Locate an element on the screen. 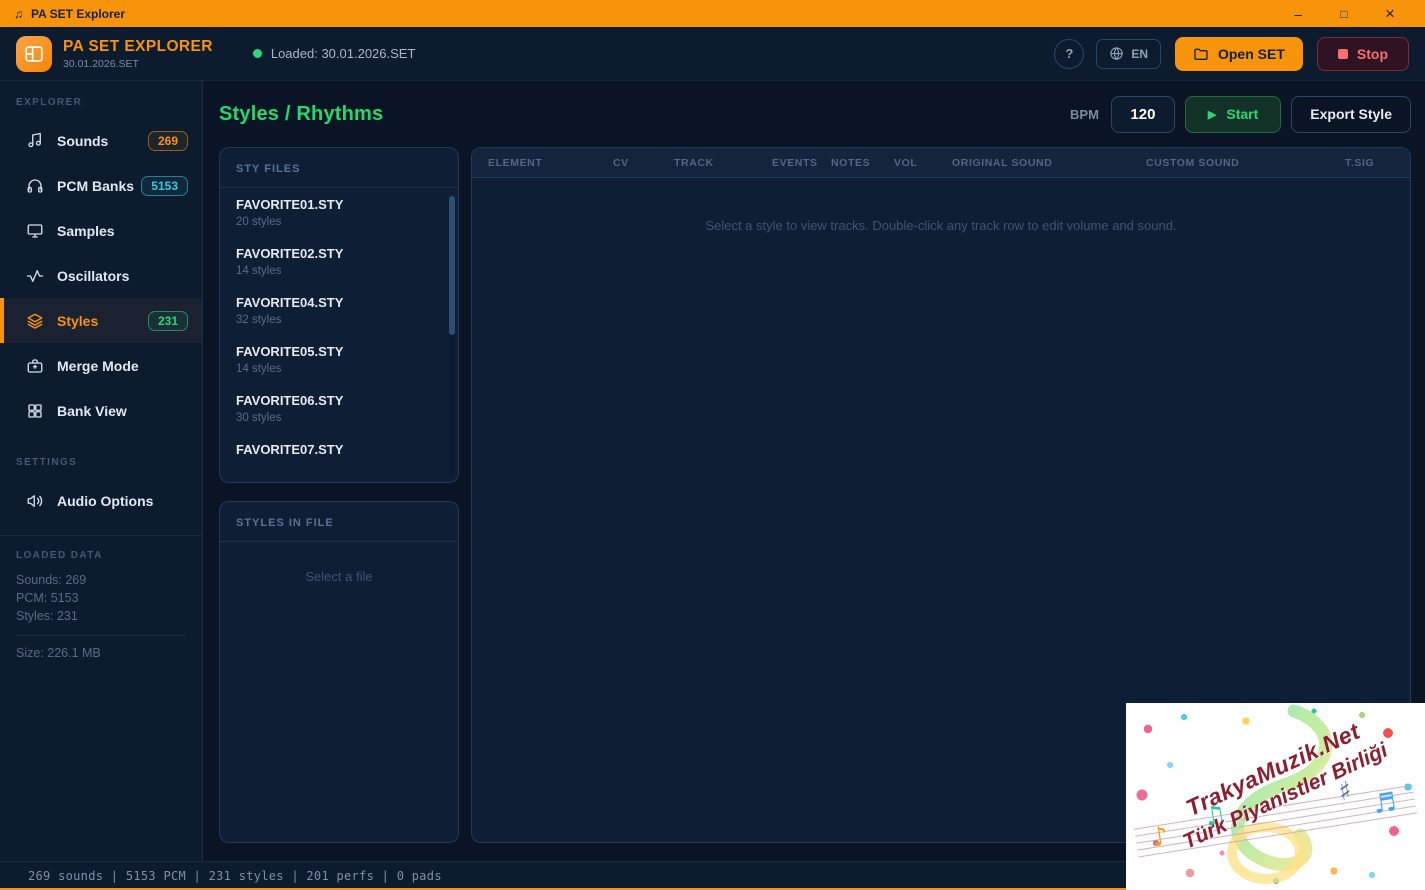  stat-styles: Styles: 231 is located at coordinates (47, 616).